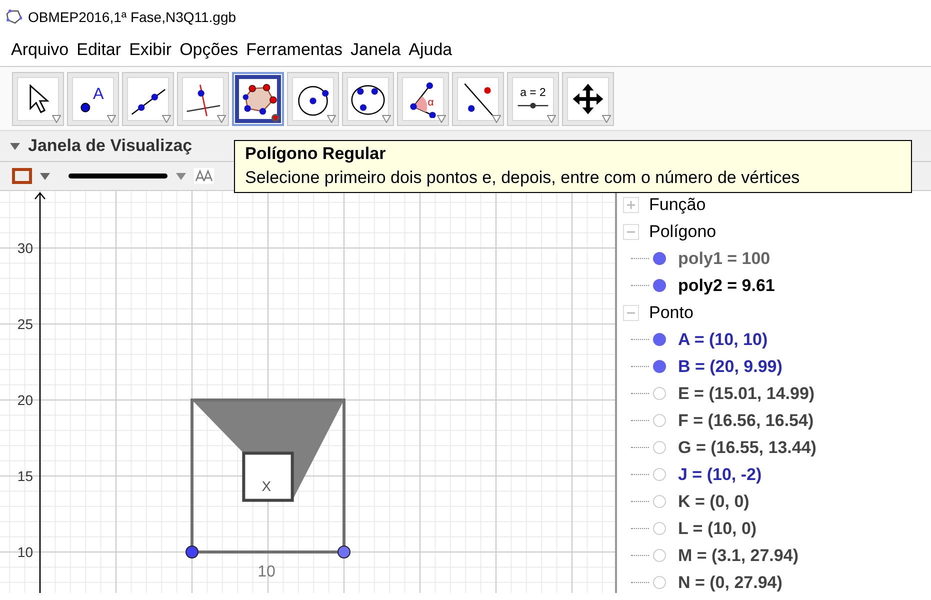 The image size is (931, 600). I want to click on axis-label: 30, so click(25, 248).